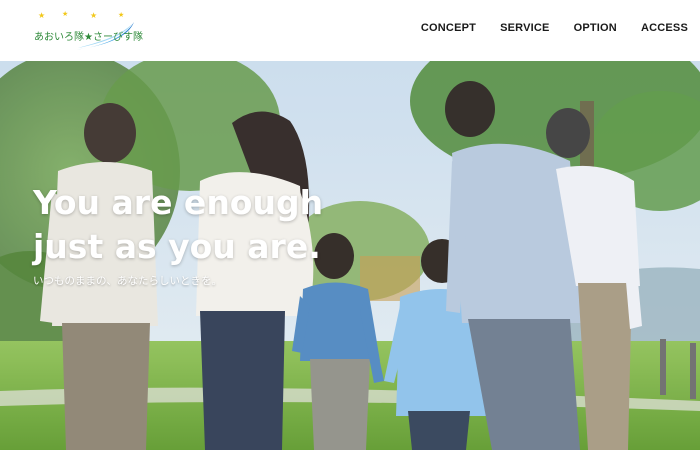 This screenshot has width=700, height=450. Describe the element at coordinates (178, 225) in the screenshot. I see `hero-title: You are enough just as you are.` at that location.